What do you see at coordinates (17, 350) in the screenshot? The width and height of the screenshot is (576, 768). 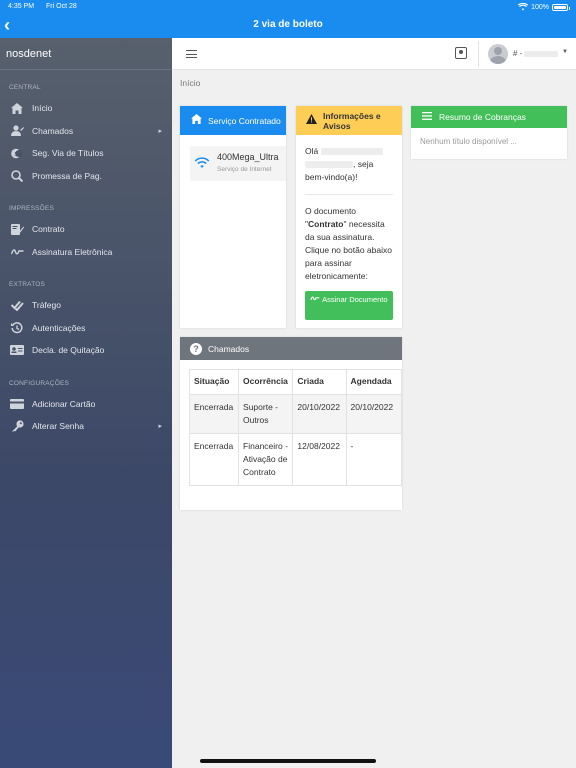 I see `id-card-icon` at bounding box center [17, 350].